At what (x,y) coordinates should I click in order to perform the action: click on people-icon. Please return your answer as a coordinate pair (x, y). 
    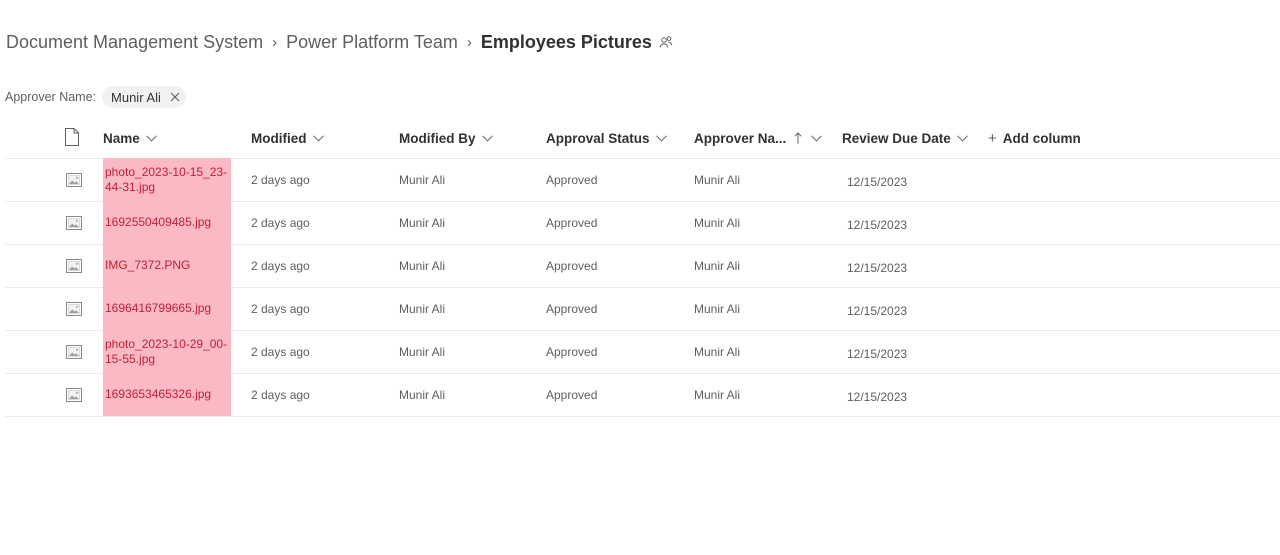
    Looking at the image, I should click on (666, 42).